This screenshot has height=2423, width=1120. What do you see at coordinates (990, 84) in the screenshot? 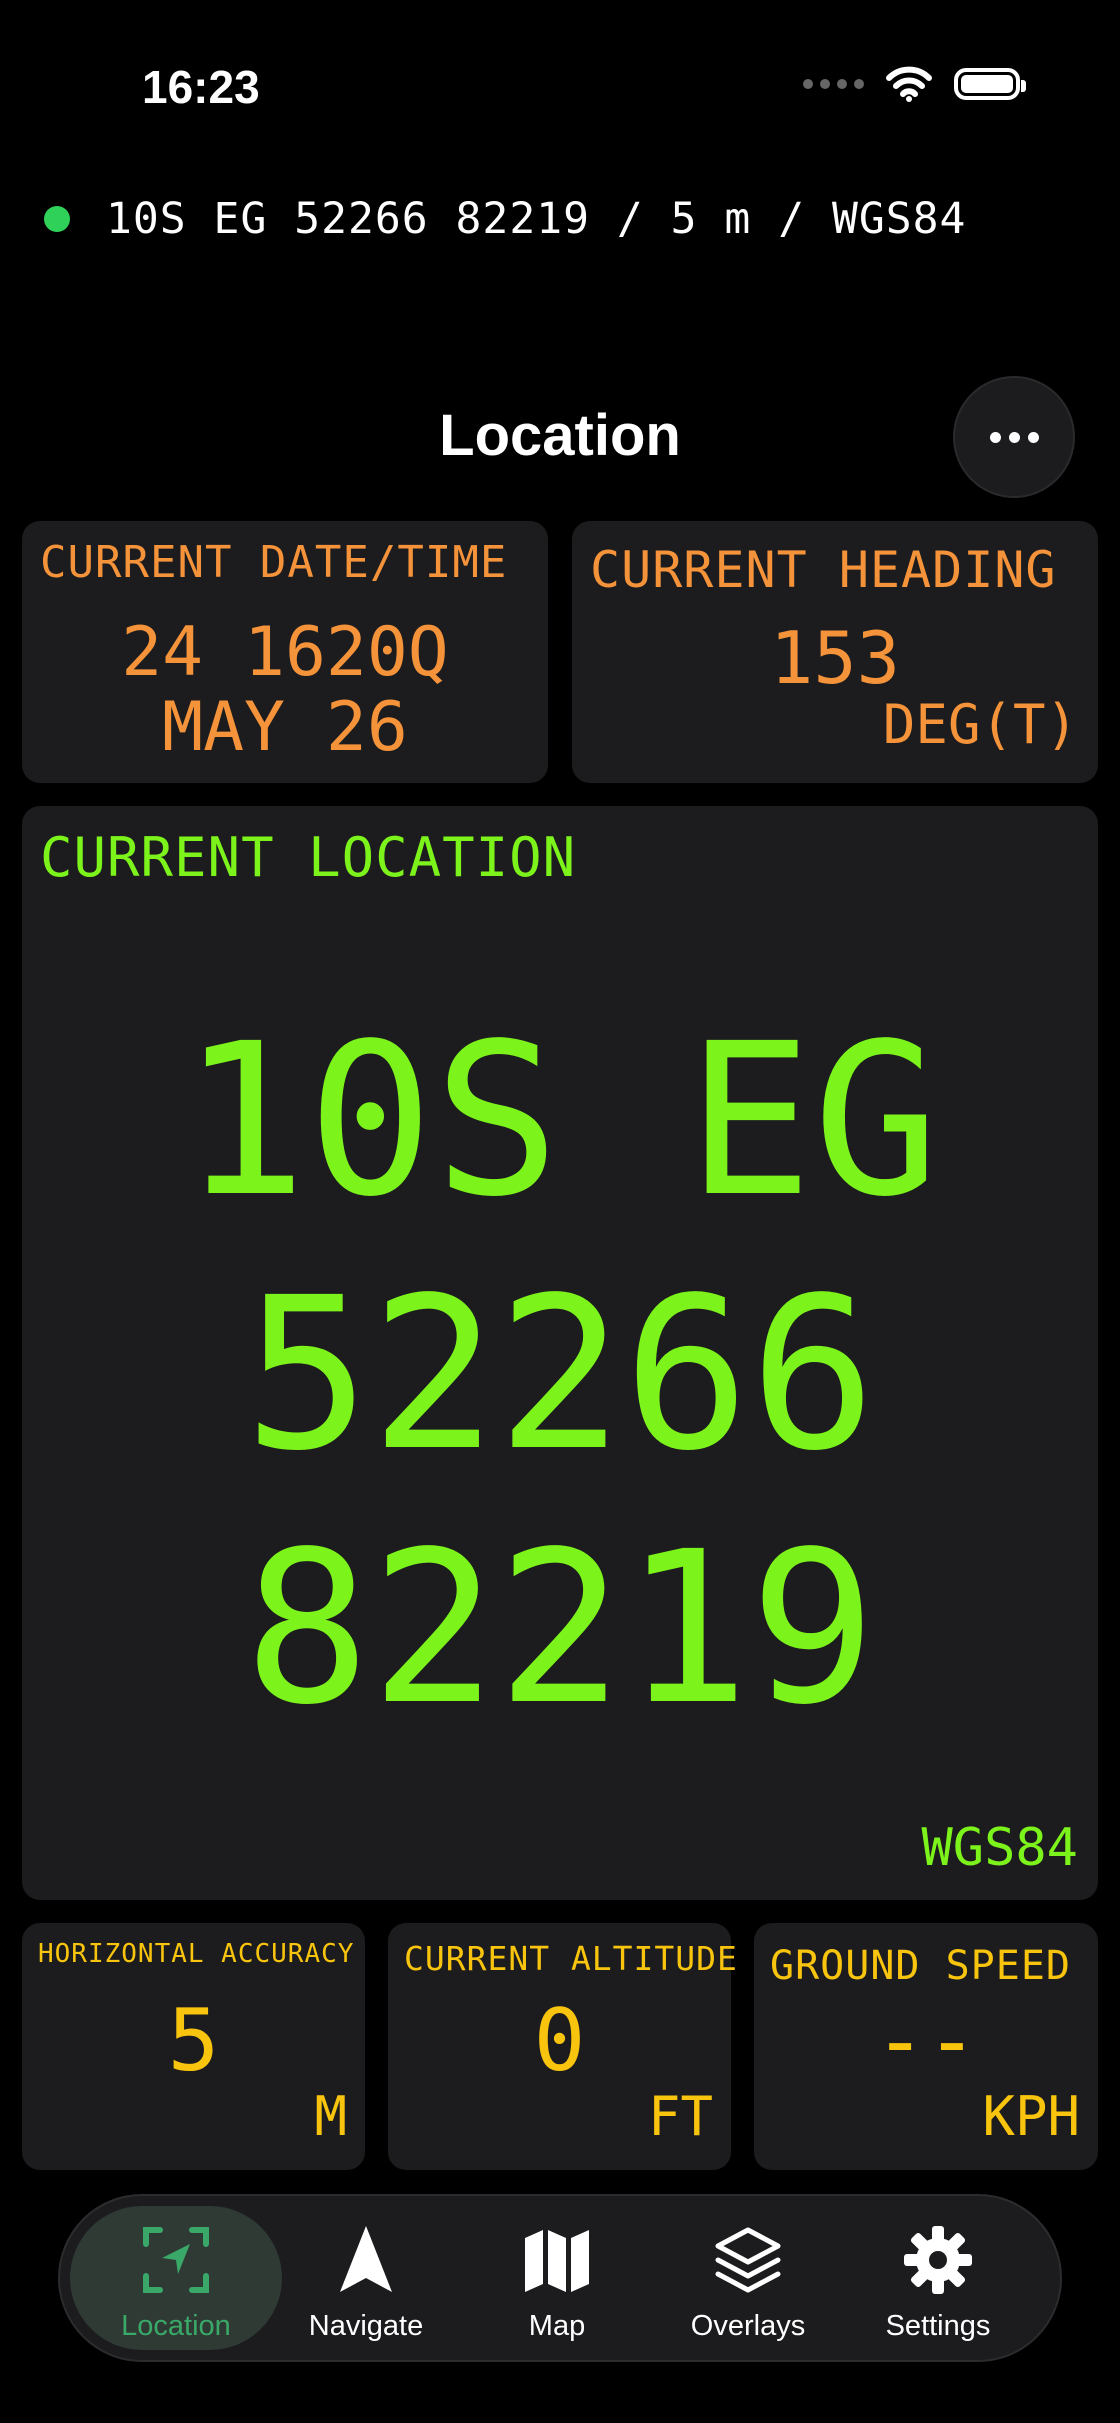
I see `battery-icon` at bounding box center [990, 84].